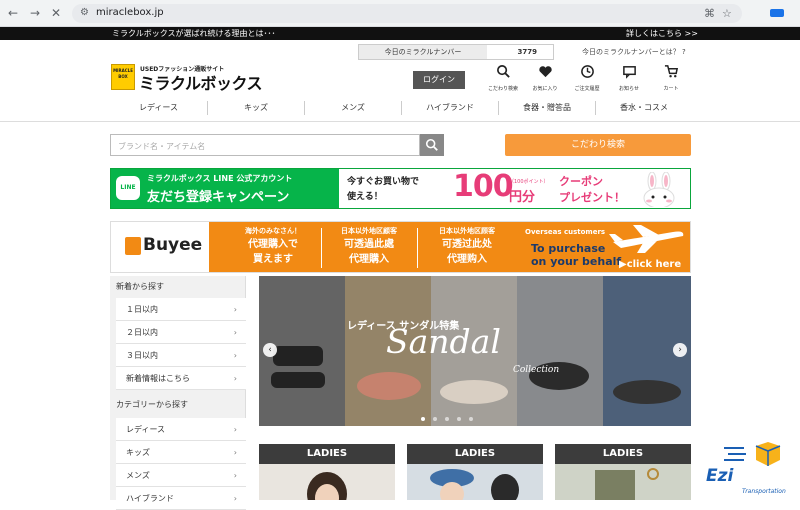 Image resolution: width=800 pixels, height=510 pixels. Describe the element at coordinates (158, 108) in the screenshot. I see `category-ladies: レディース` at that location.